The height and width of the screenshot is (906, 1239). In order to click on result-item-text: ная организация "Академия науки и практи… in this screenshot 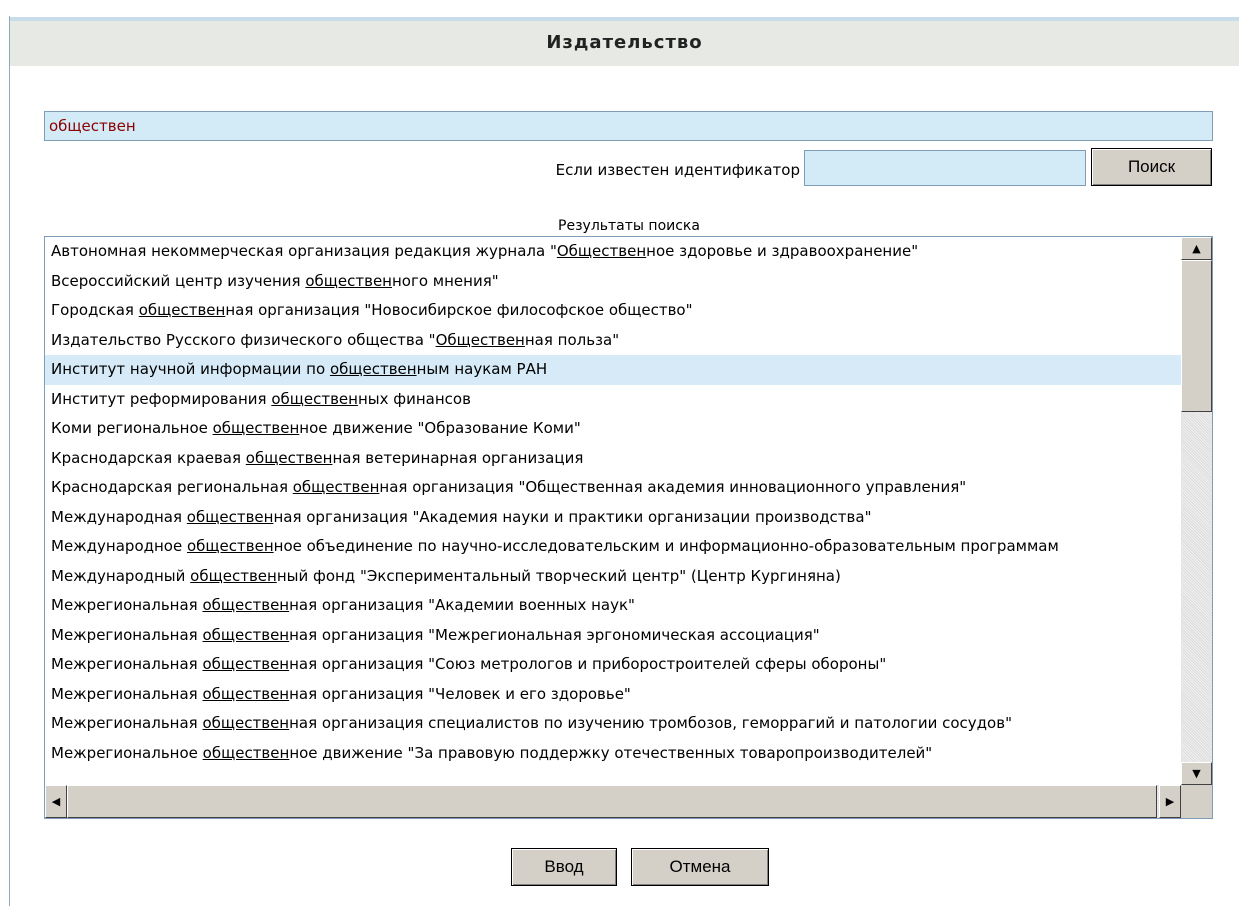, I will do `click(572, 516)`.